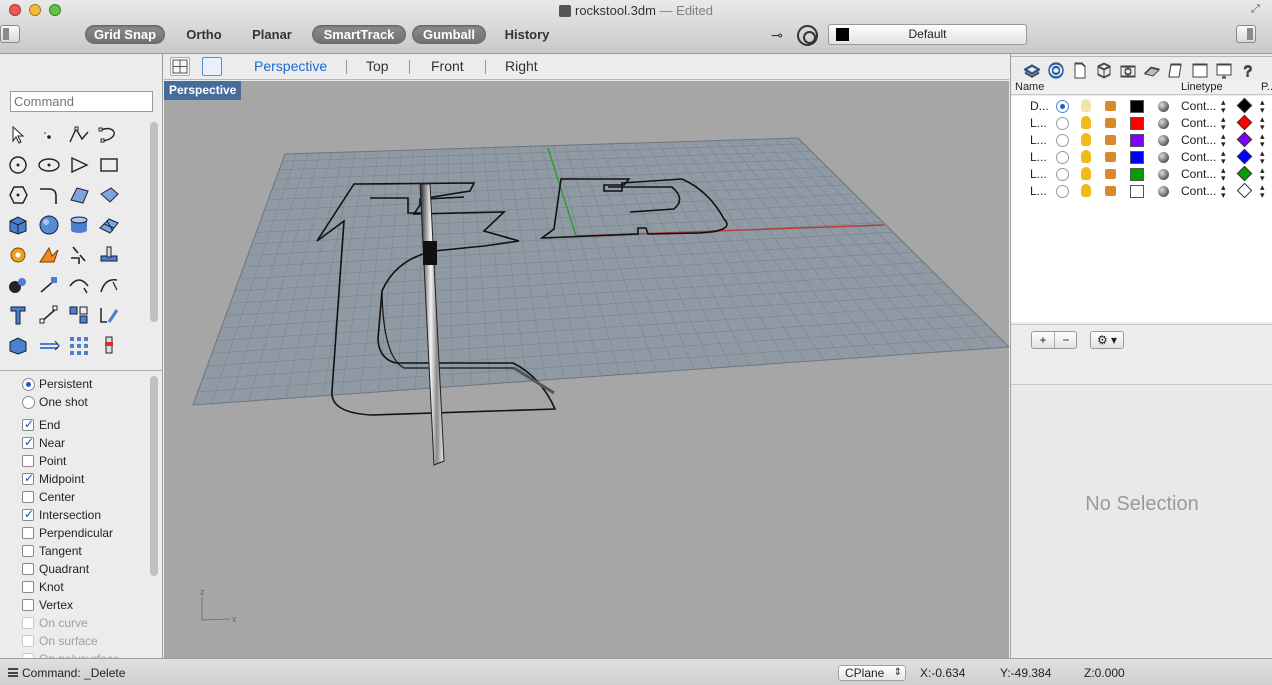  I want to click on polygon-center-icon, so click(18, 195).